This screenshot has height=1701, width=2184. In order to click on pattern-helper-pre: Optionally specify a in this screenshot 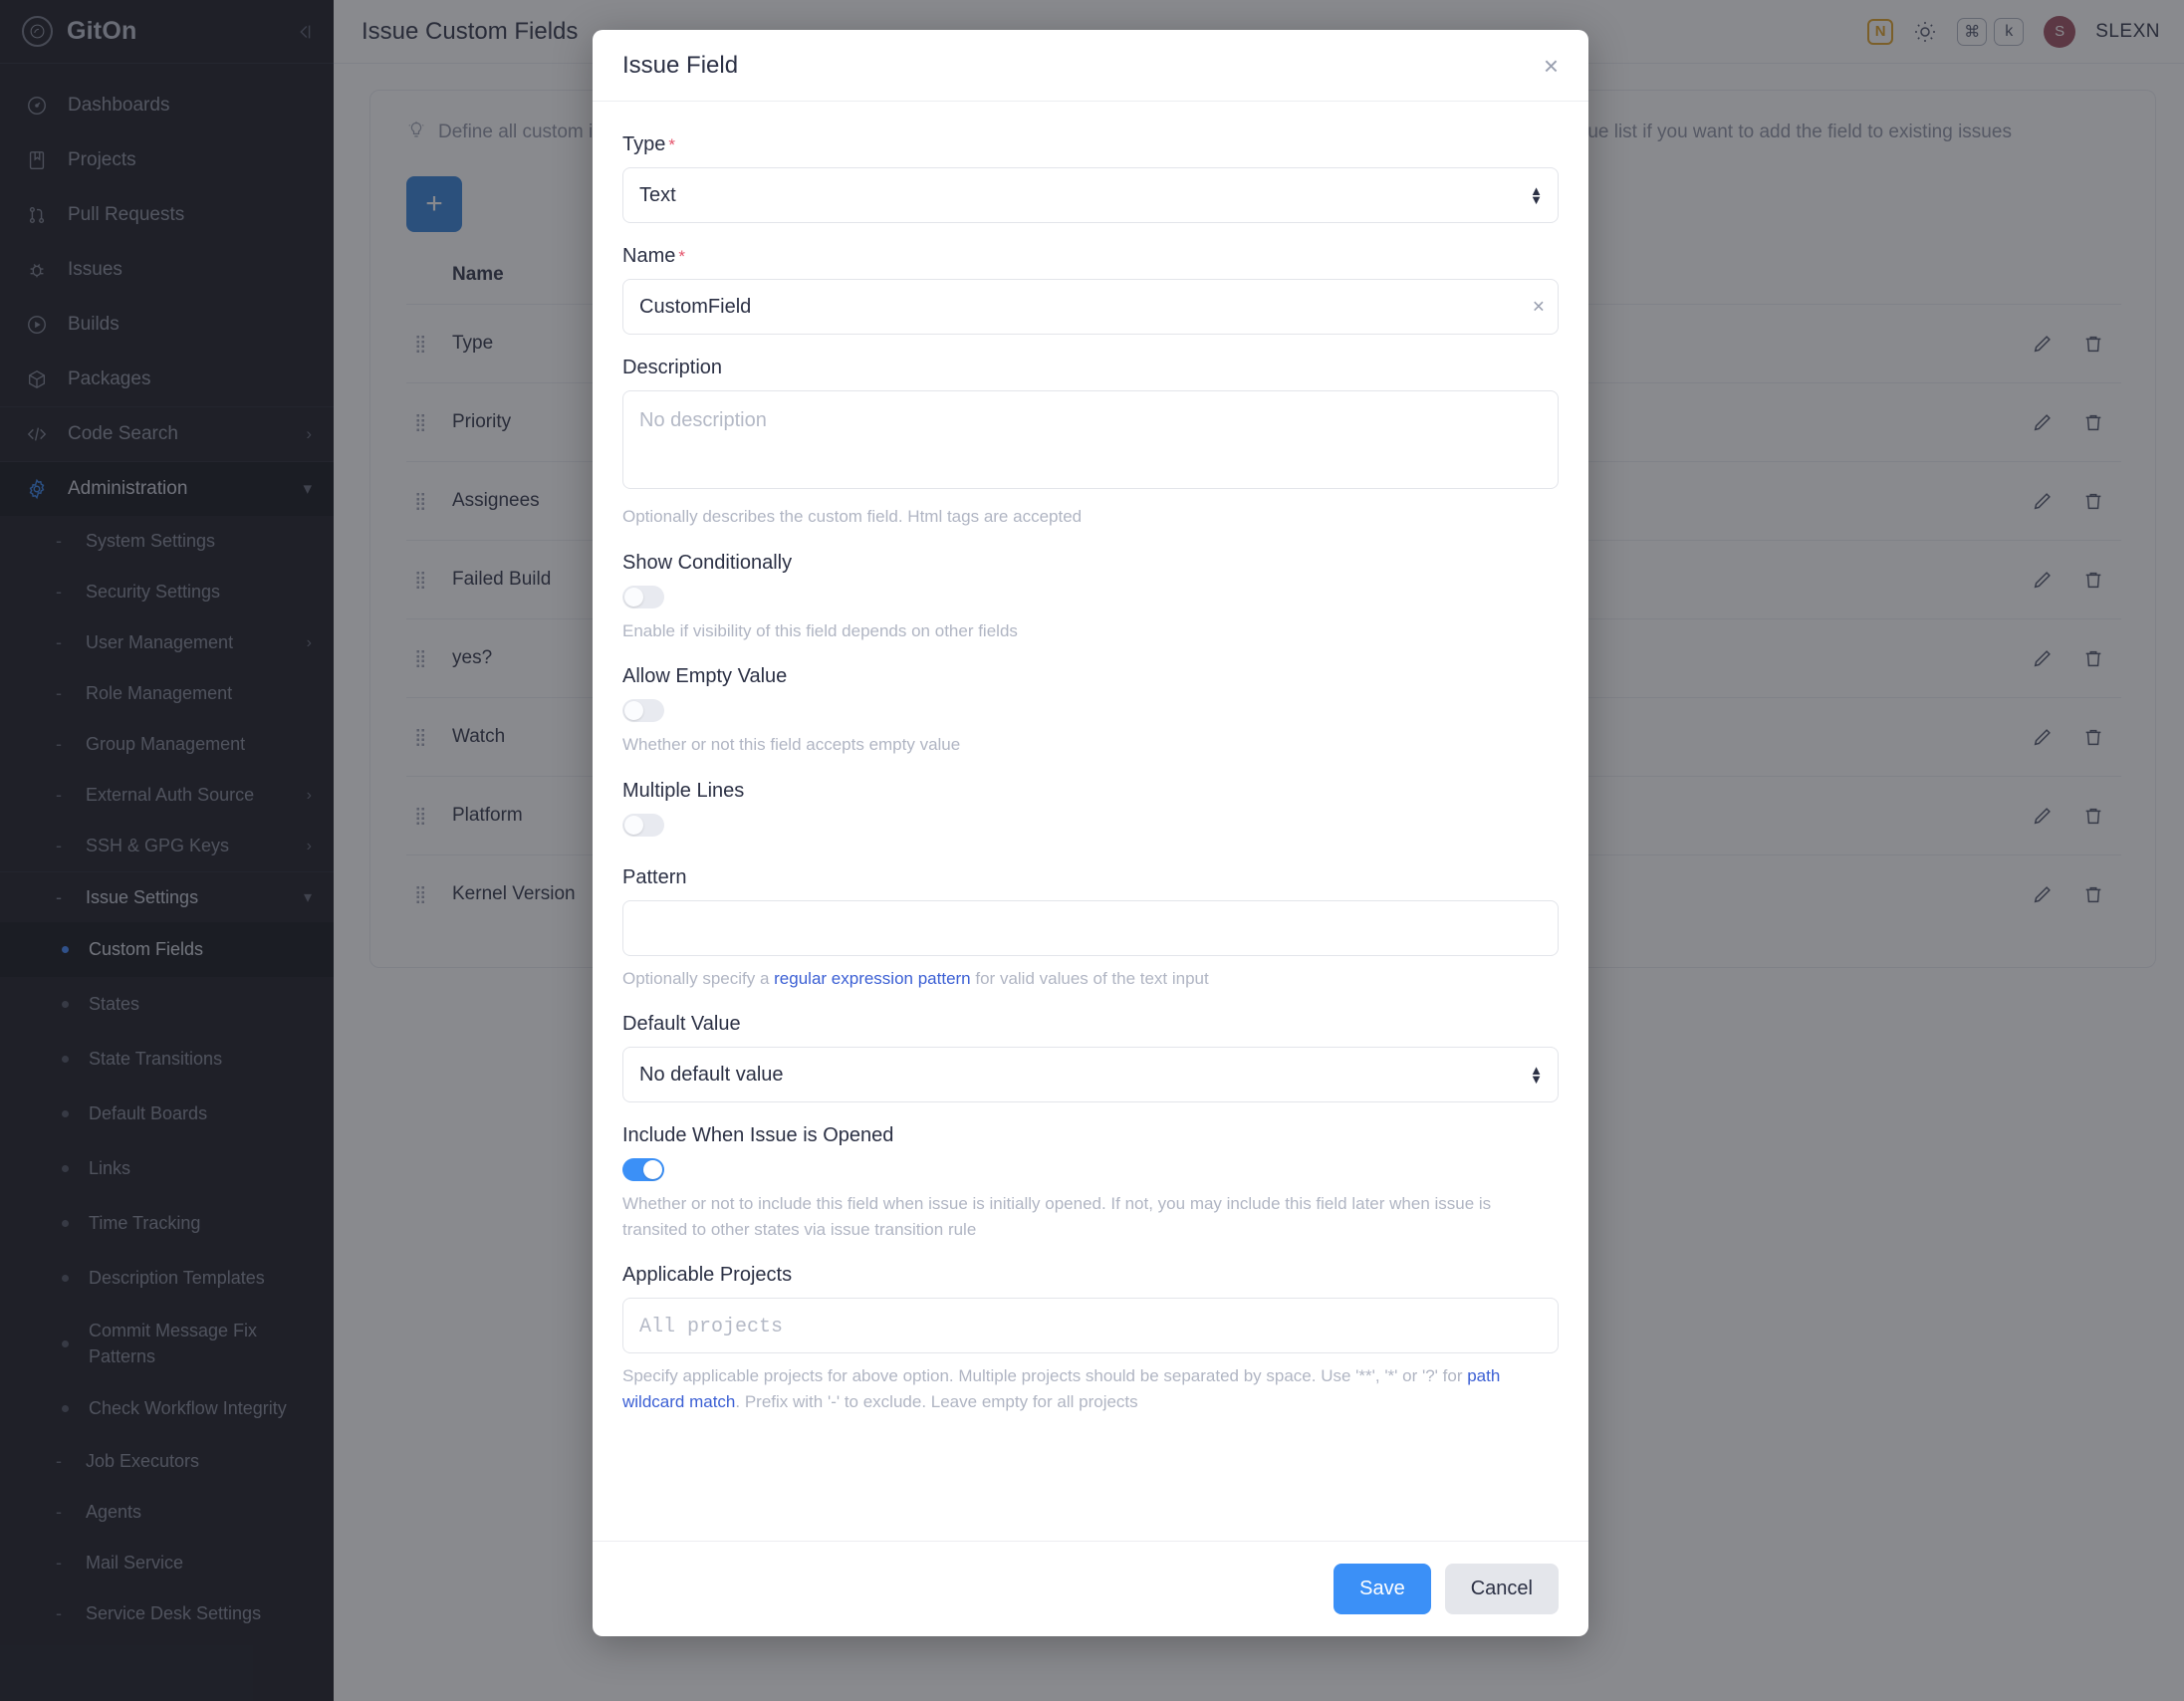, I will do `click(698, 978)`.